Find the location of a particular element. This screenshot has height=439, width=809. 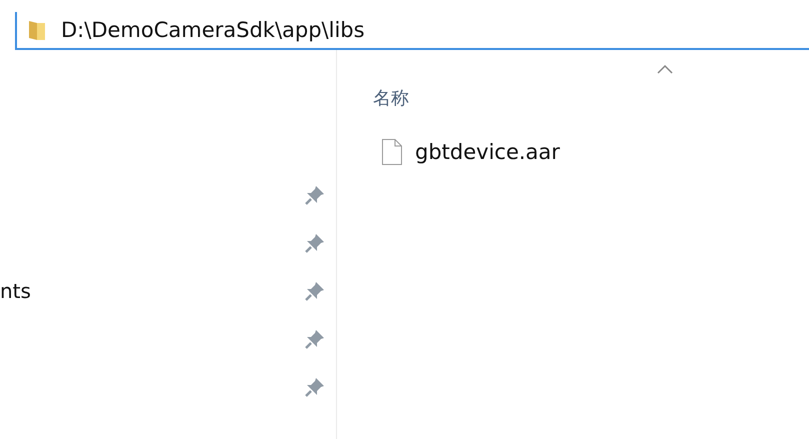

file-icon is located at coordinates (392, 152).